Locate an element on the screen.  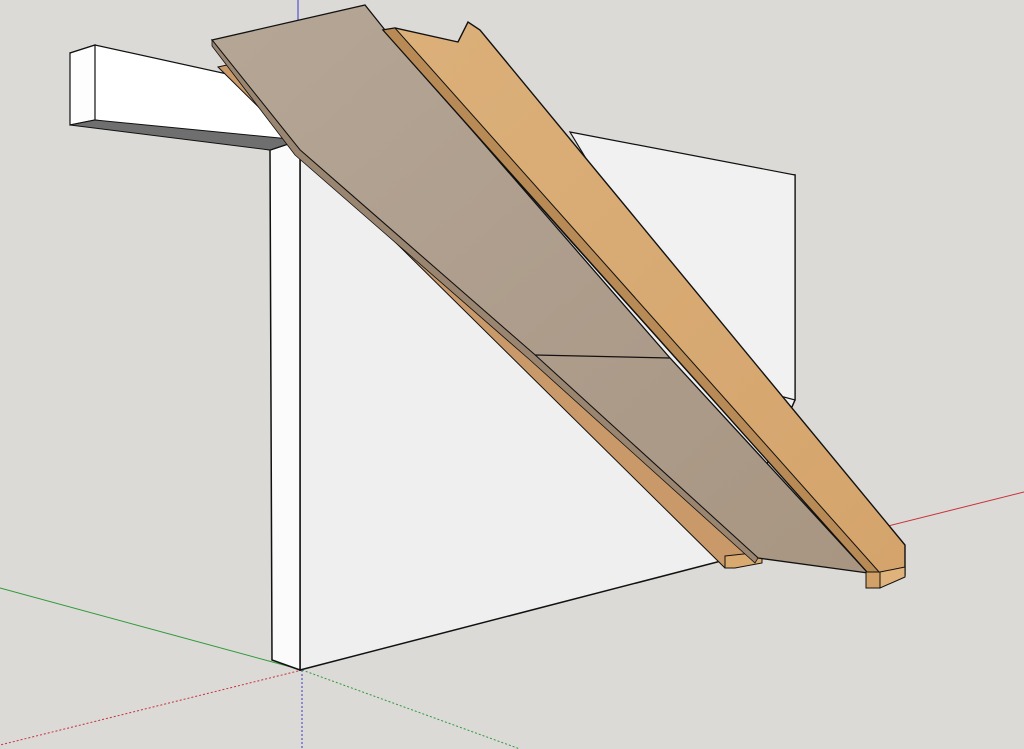
outer-stringer-foot is located at coordinates (873, 580).